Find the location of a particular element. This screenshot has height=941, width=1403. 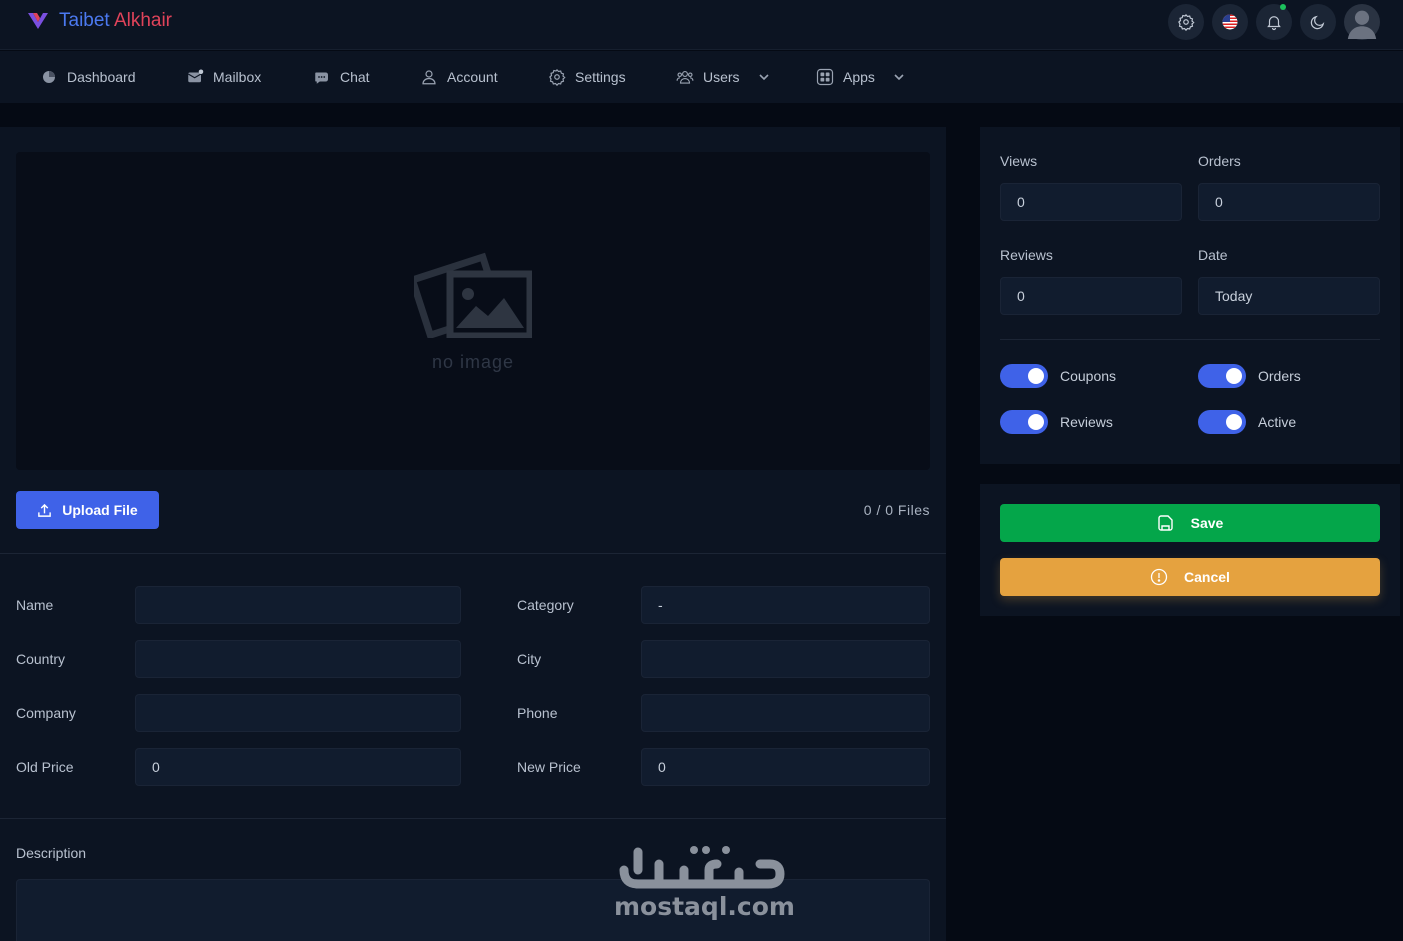

category-label: Category is located at coordinates (545, 605).